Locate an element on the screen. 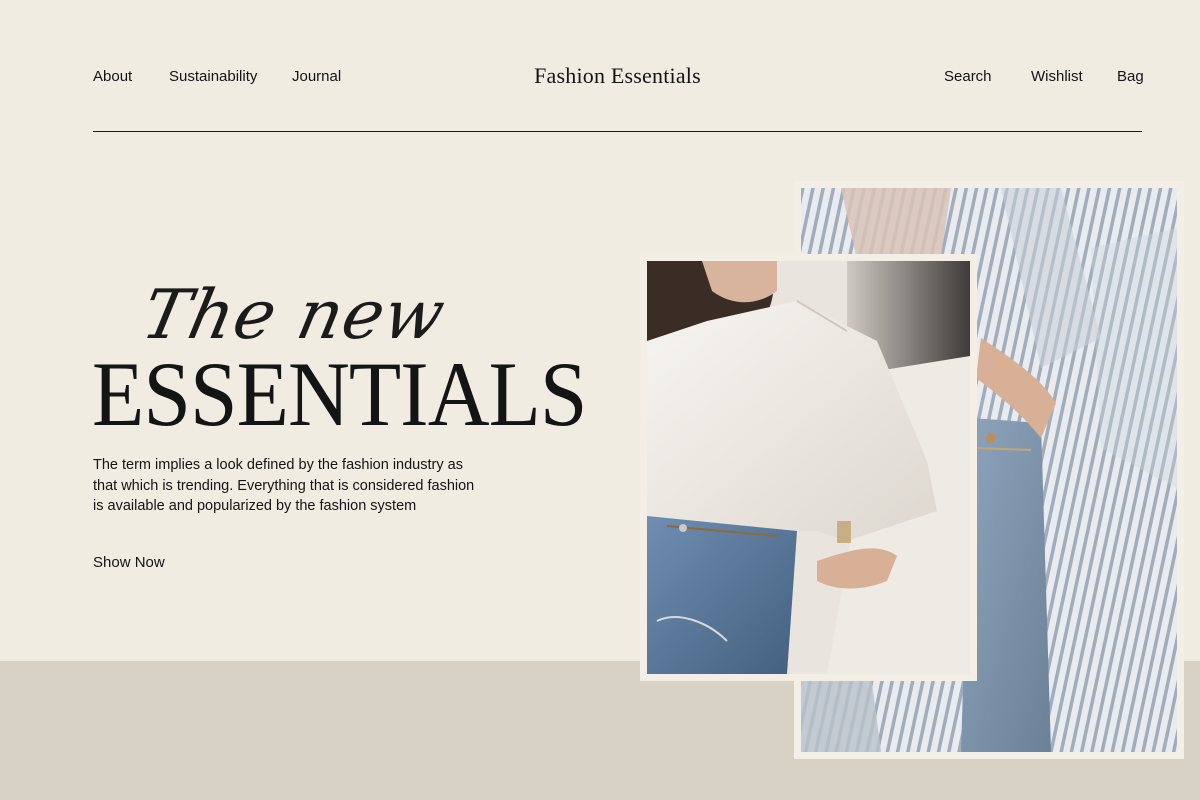 The height and width of the screenshot is (800, 1200). nav-link-wishlist: Wishlist is located at coordinates (1057, 77).